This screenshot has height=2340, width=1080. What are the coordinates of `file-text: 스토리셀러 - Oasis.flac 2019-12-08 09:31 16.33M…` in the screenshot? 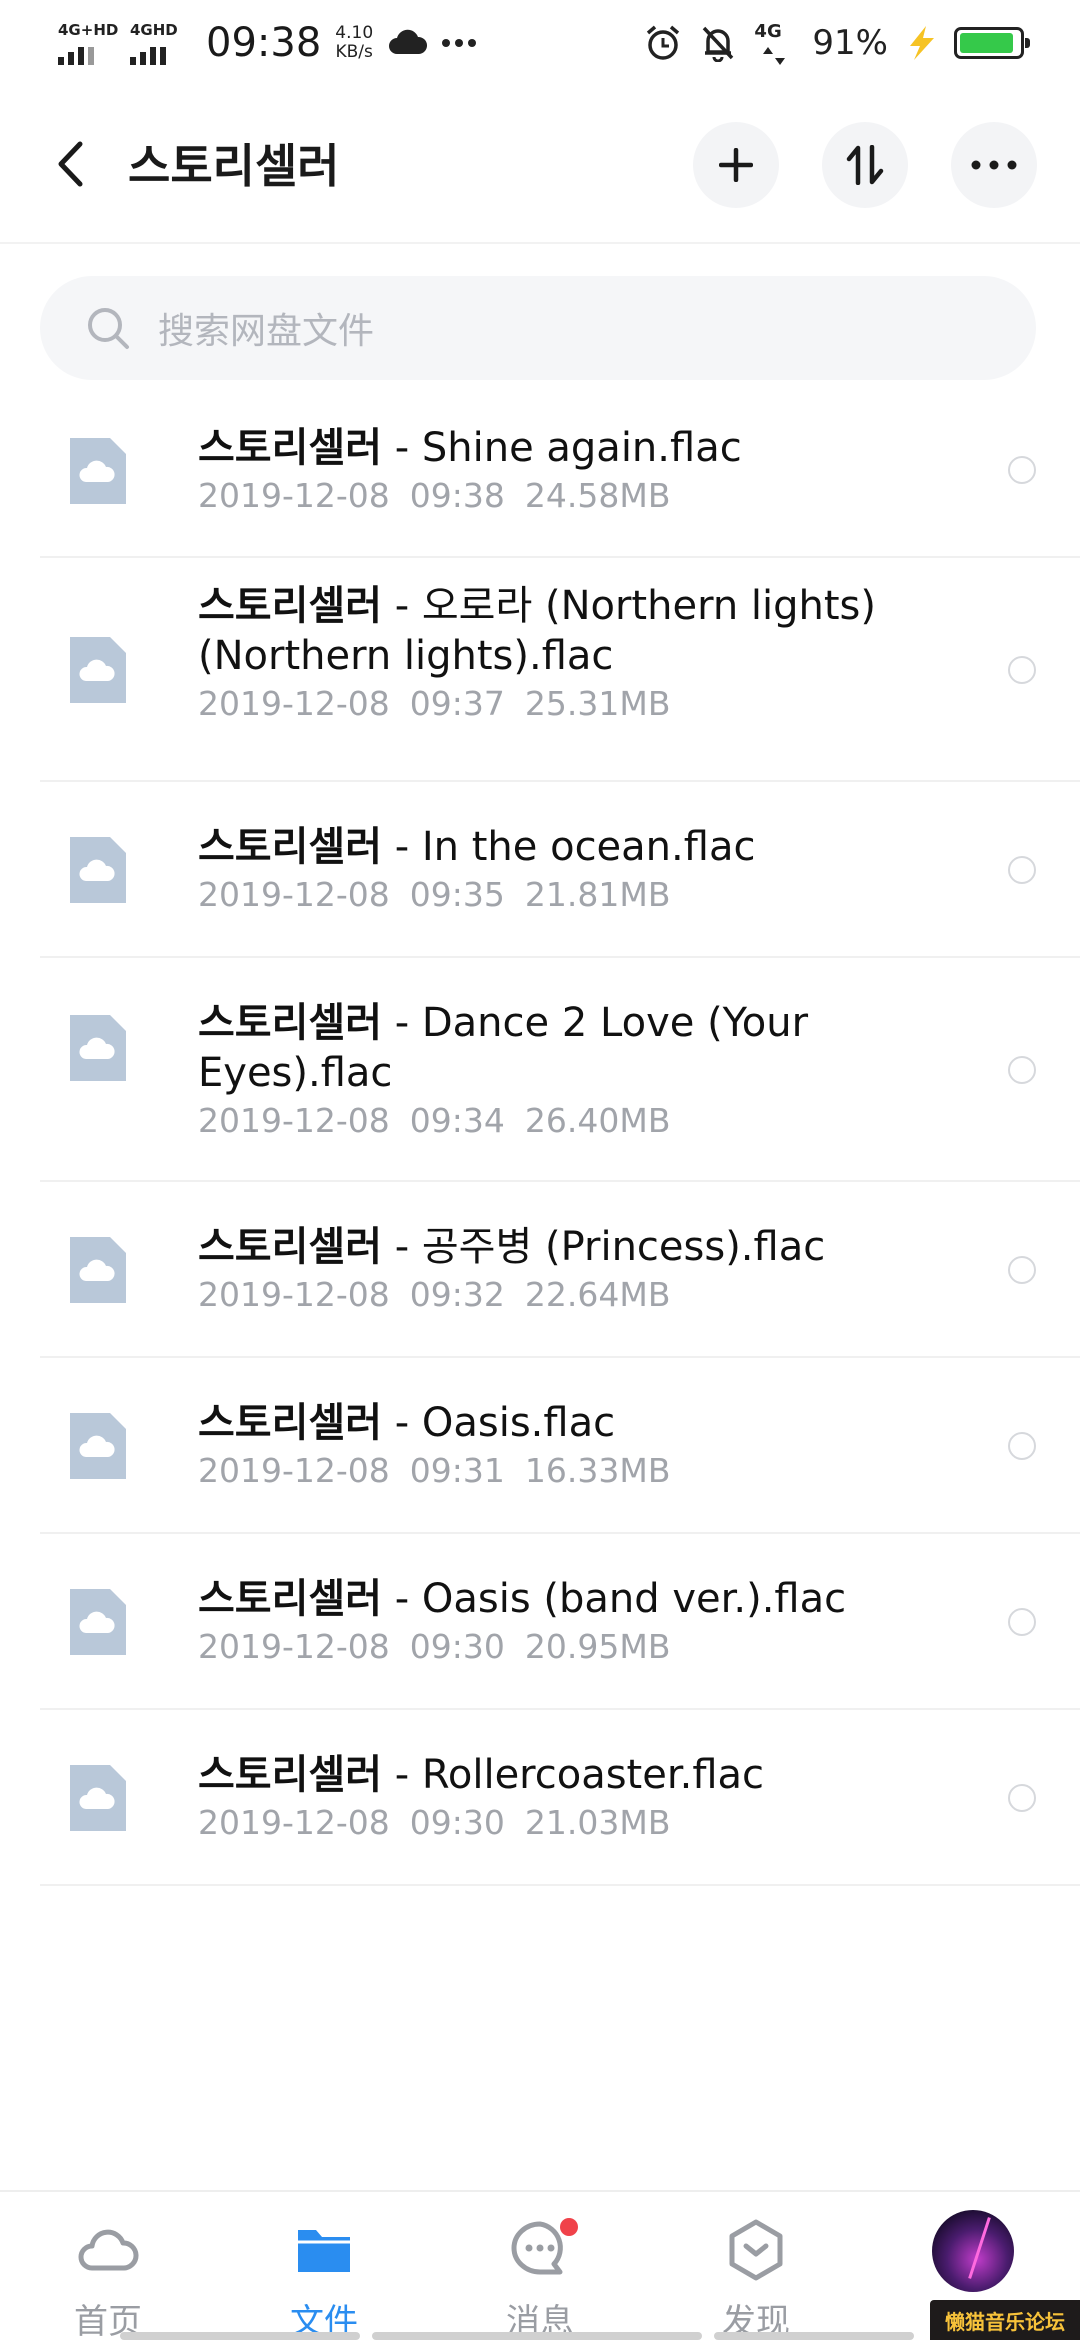 It's located at (579, 1446).